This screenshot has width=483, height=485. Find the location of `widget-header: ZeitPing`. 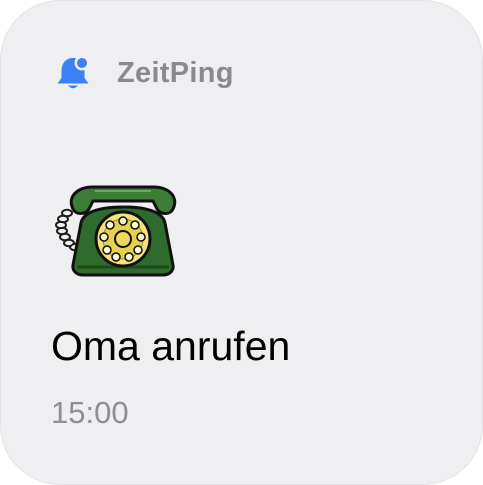

widget-header: ZeitPing is located at coordinates (143, 73).